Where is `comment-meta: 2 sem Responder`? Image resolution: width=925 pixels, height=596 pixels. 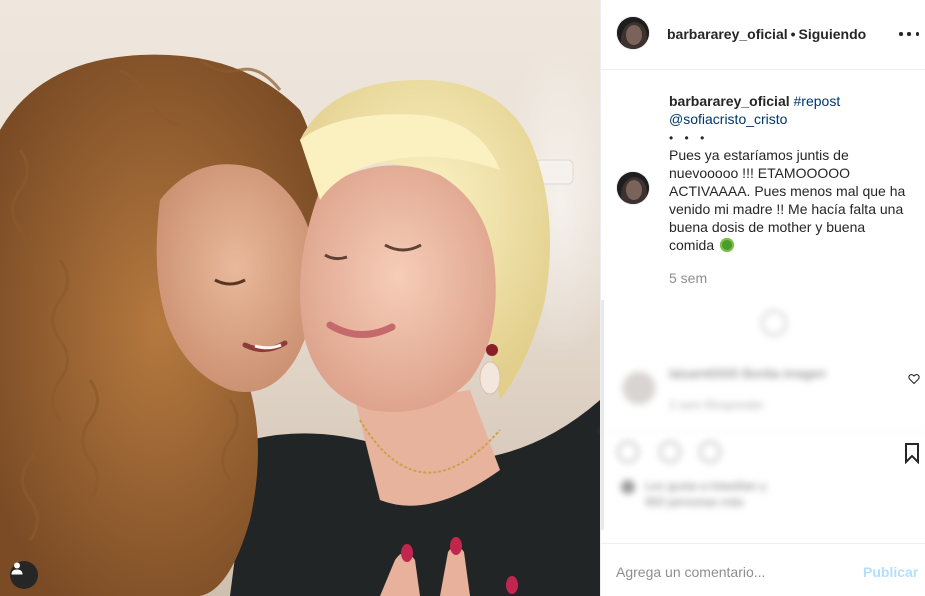
comment-meta: 2 sem Responder is located at coordinates (716, 405).